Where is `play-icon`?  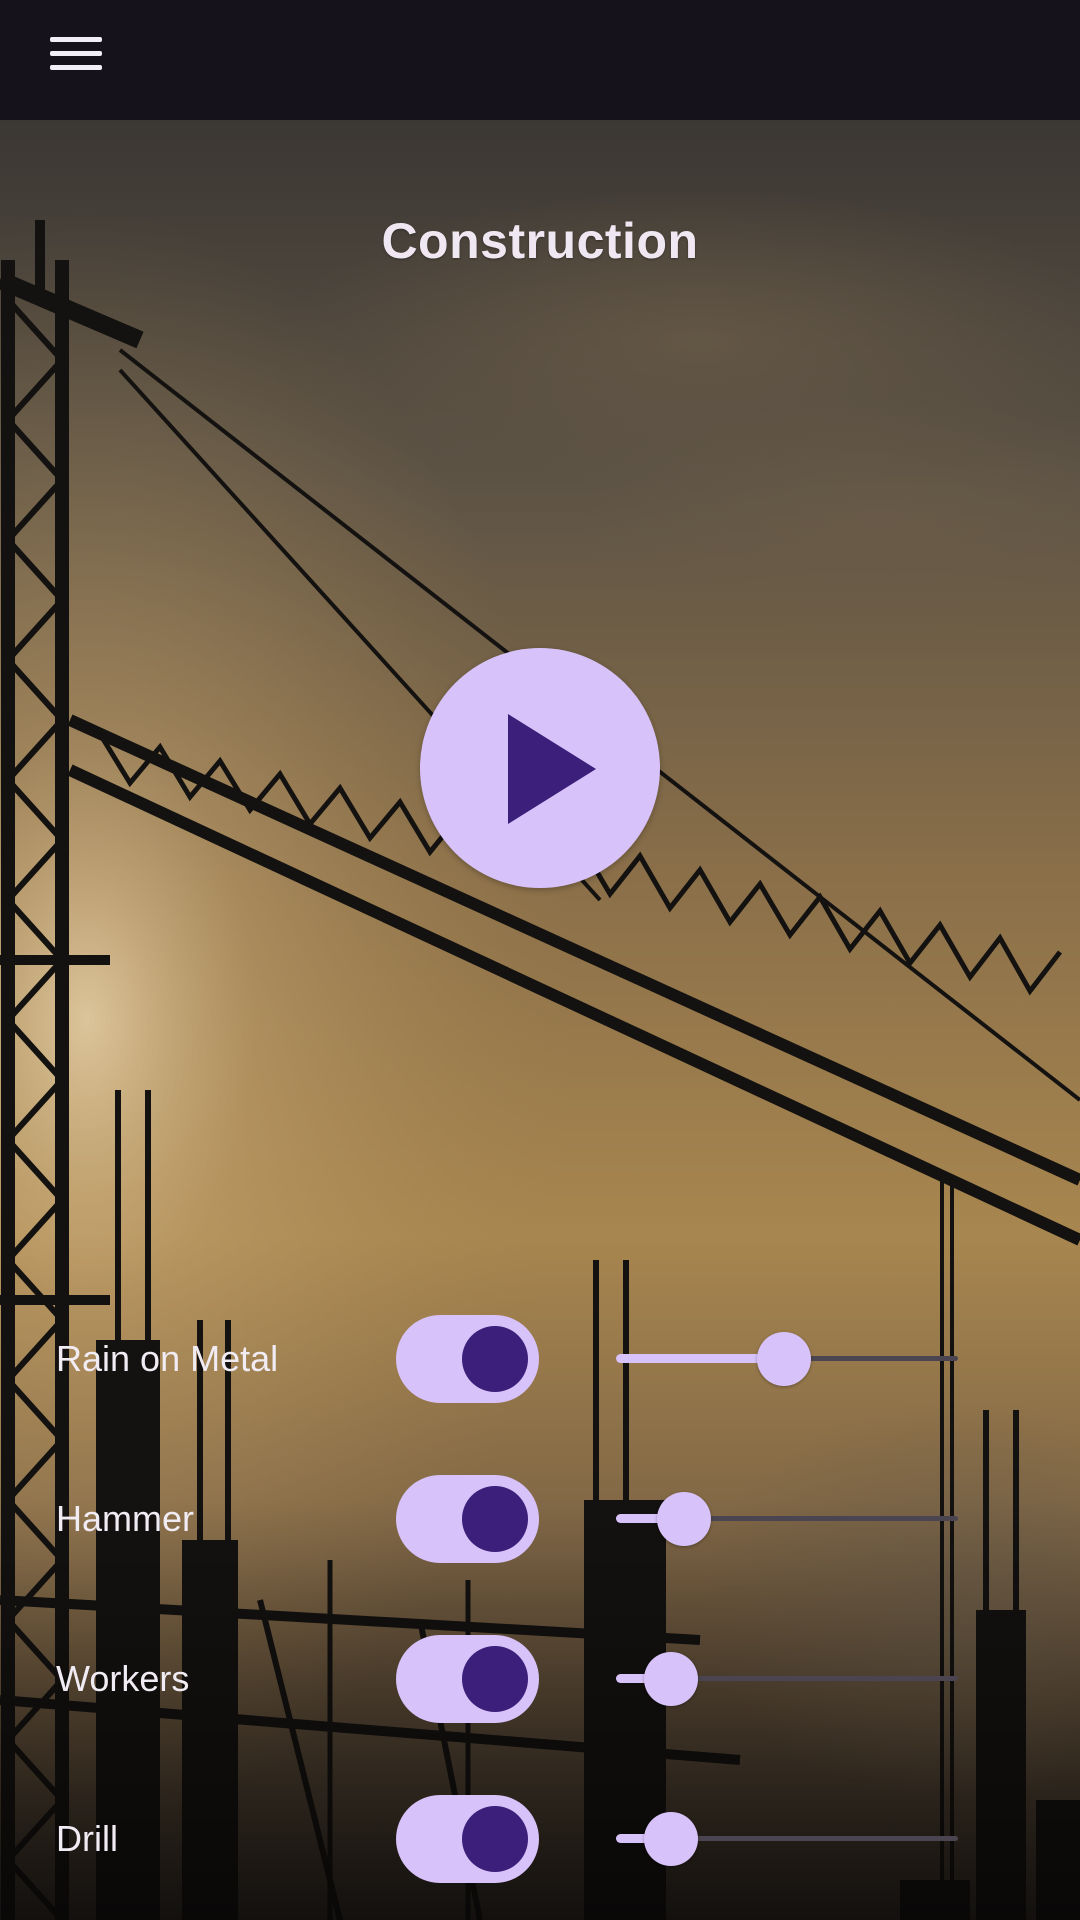
play-icon is located at coordinates (552, 769).